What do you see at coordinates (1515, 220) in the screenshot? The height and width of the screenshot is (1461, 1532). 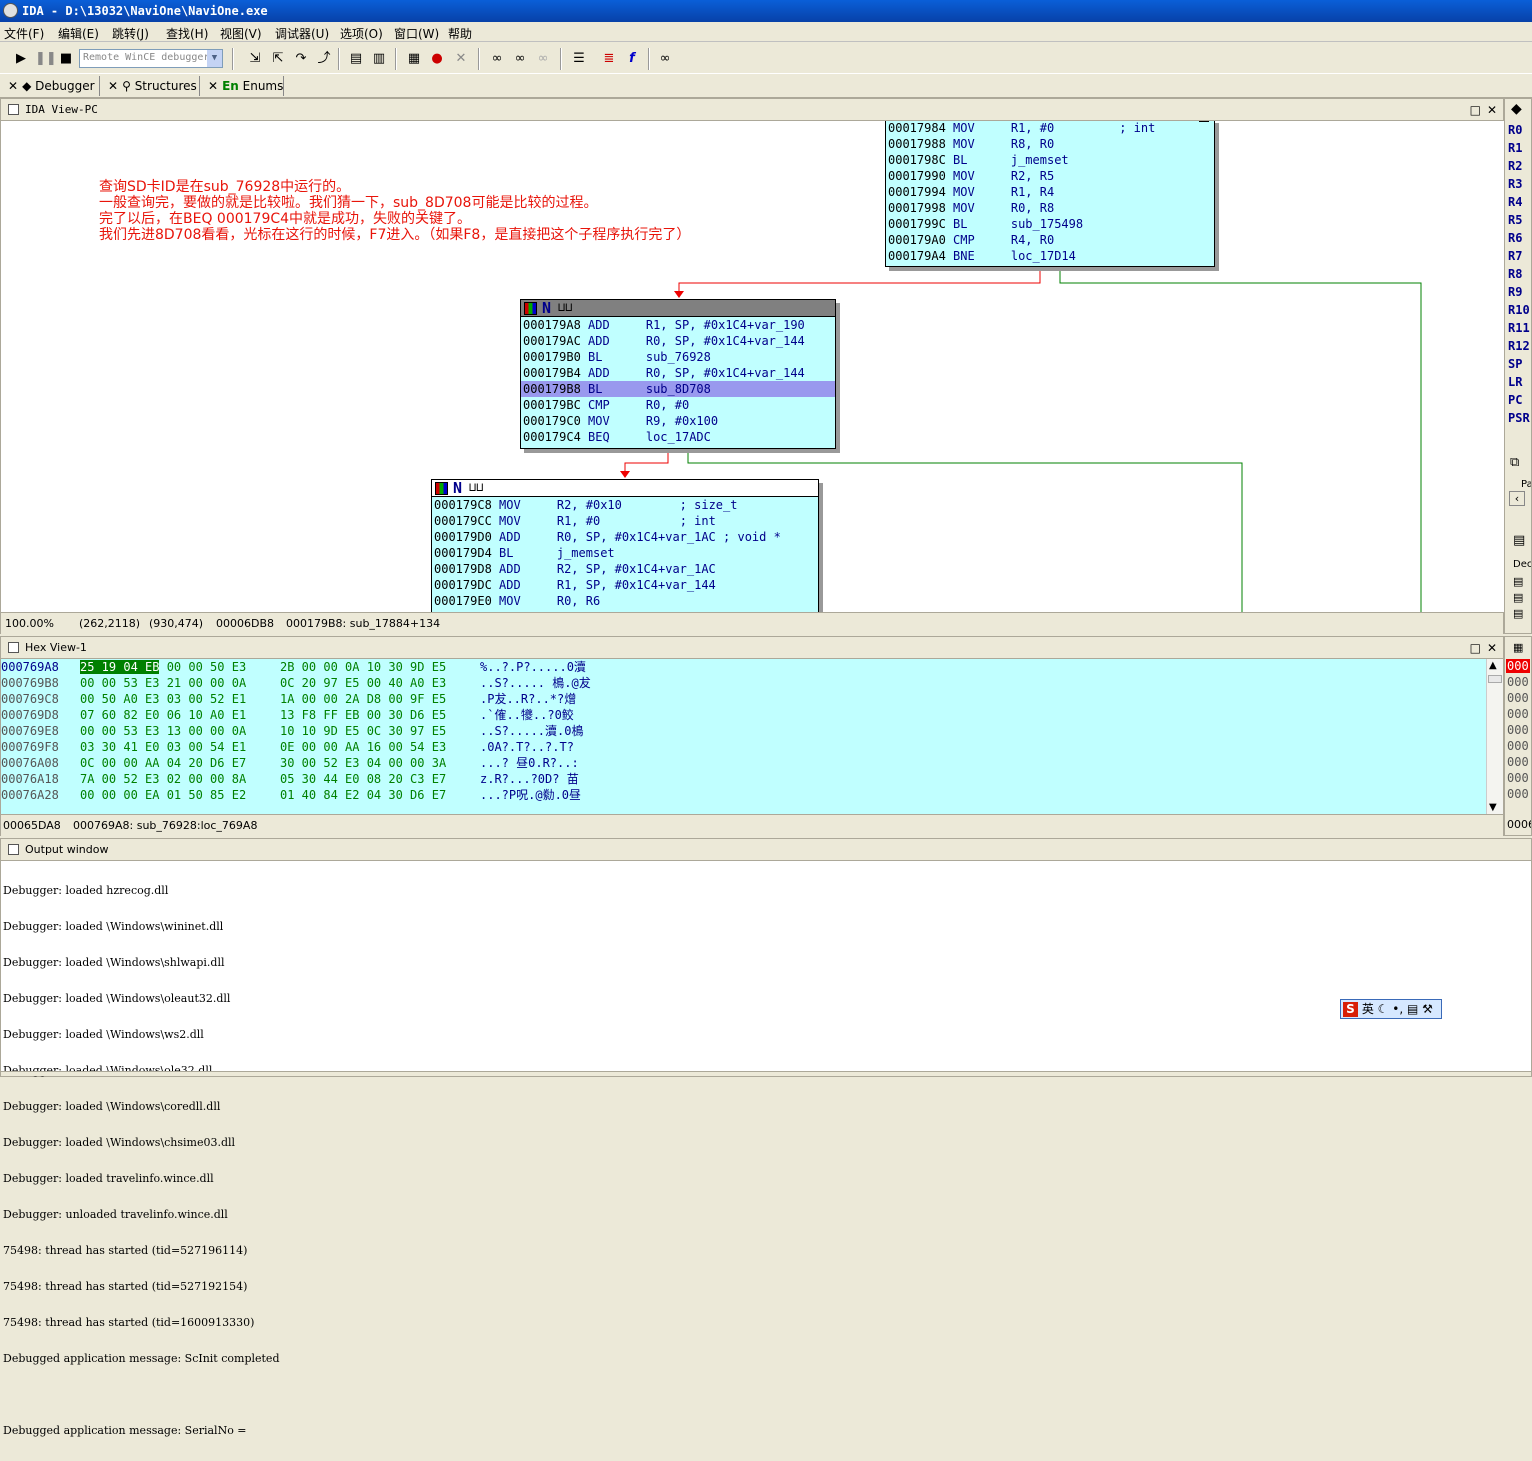 I see `register-r5: R5` at bounding box center [1515, 220].